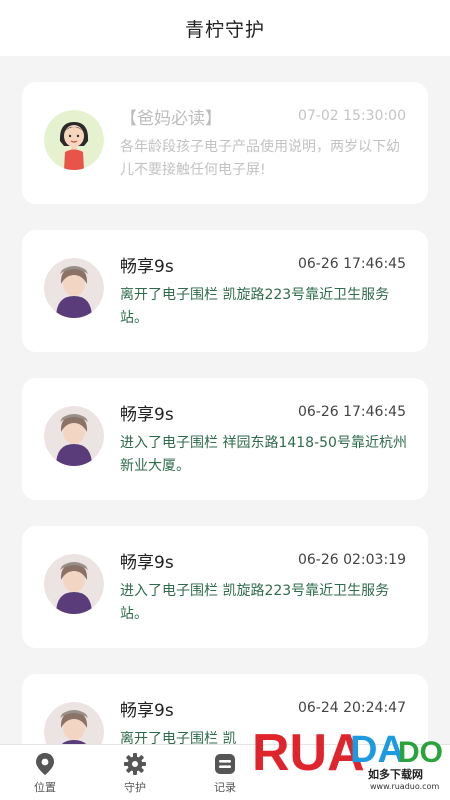 The height and width of the screenshot is (800, 450). Describe the element at coordinates (405, 786) in the screenshot. I see `watermark-url: www.ruaduo.com` at that location.